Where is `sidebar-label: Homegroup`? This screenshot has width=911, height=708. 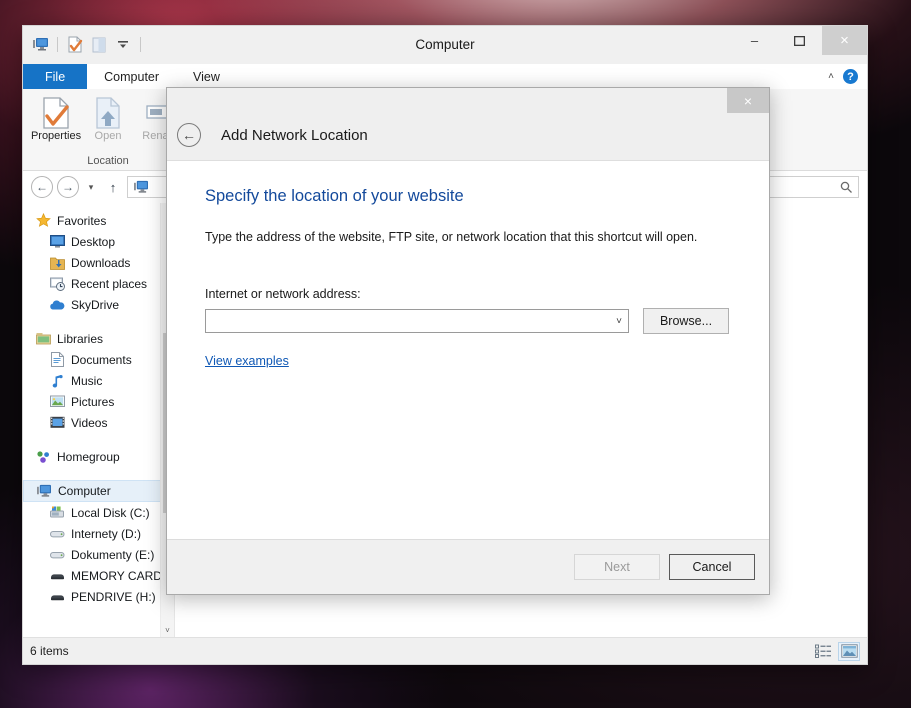 sidebar-label: Homegroup is located at coordinates (88, 456).